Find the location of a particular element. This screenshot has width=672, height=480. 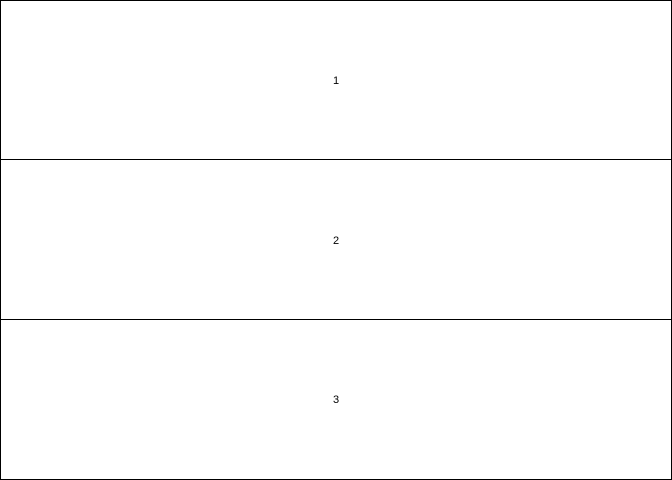

panel-2-label: 2 is located at coordinates (336, 240).